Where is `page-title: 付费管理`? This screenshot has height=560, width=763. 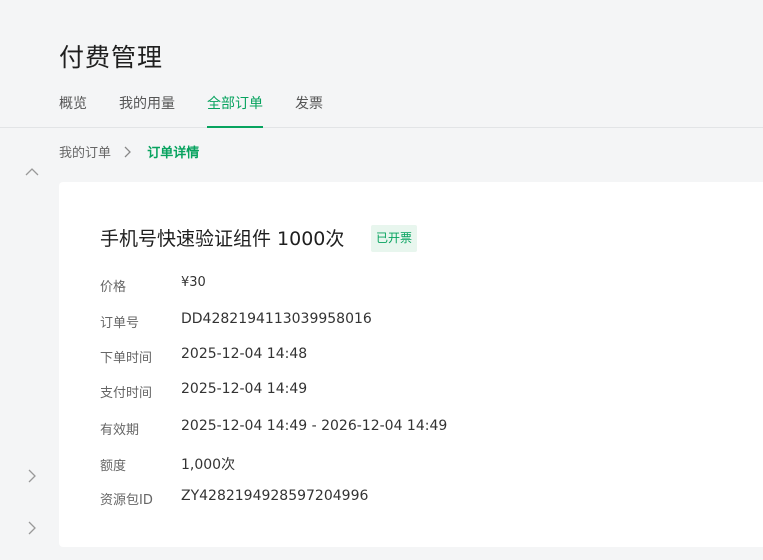 page-title: 付费管理 is located at coordinates (111, 57).